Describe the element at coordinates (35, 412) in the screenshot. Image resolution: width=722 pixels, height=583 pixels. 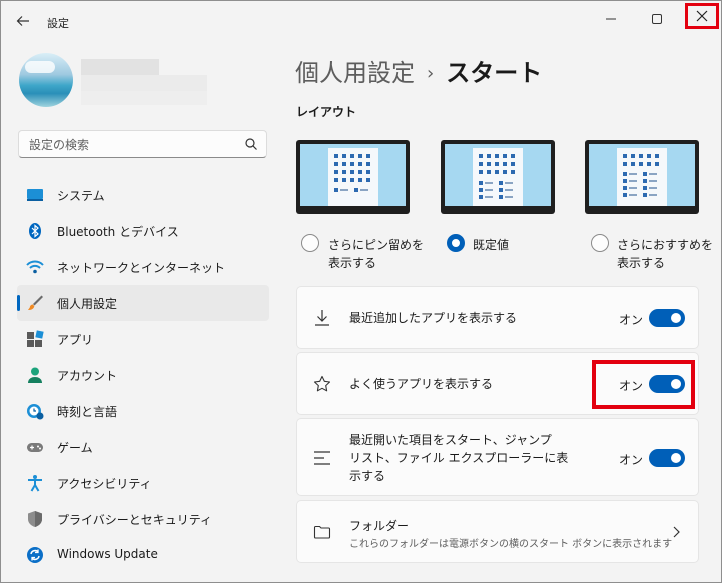
I see `time-language-icon` at that location.